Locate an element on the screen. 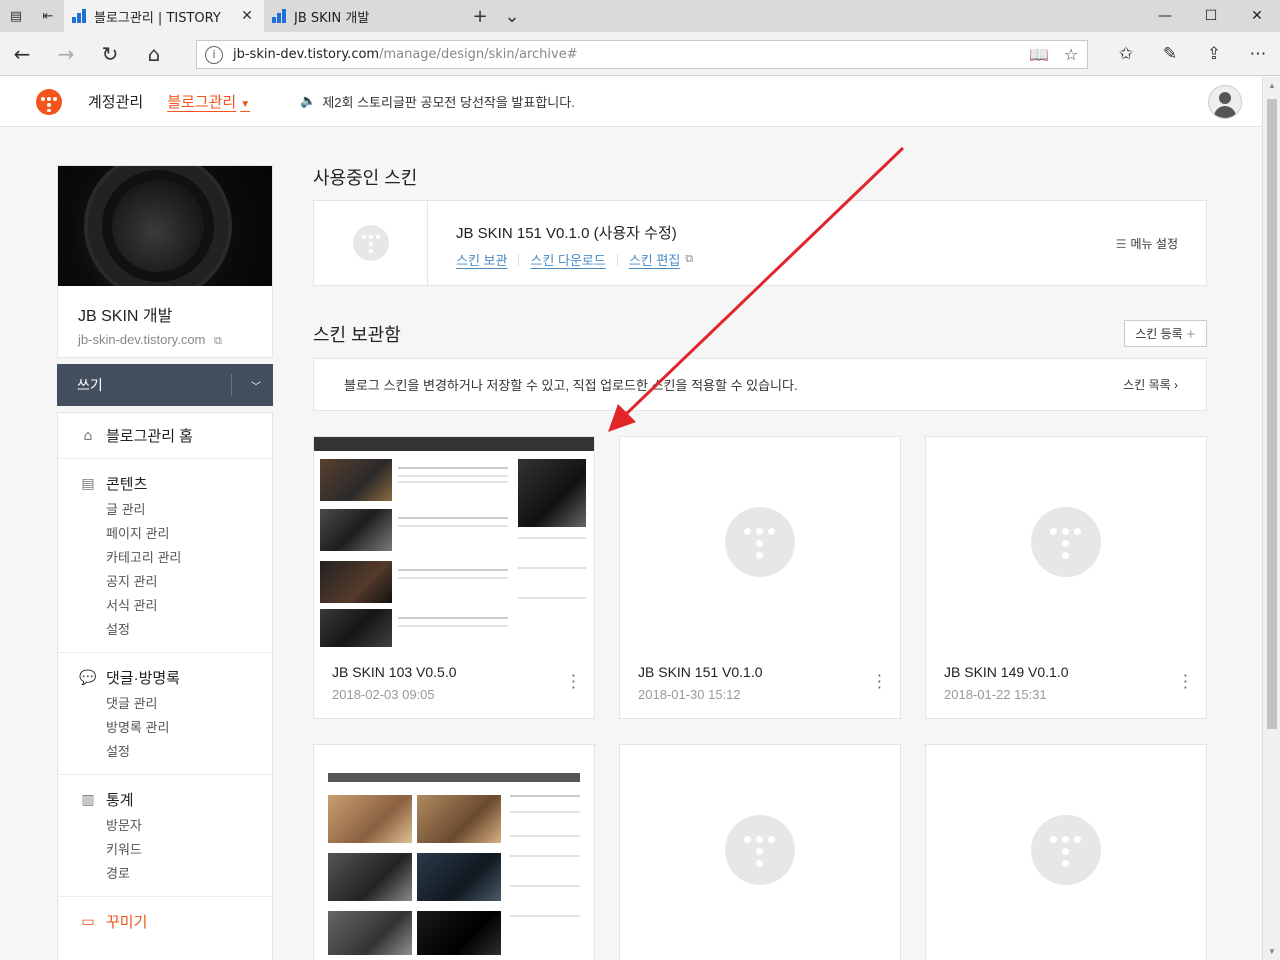 The height and width of the screenshot is (960, 1280). forward-icon: → is located at coordinates (66, 54).